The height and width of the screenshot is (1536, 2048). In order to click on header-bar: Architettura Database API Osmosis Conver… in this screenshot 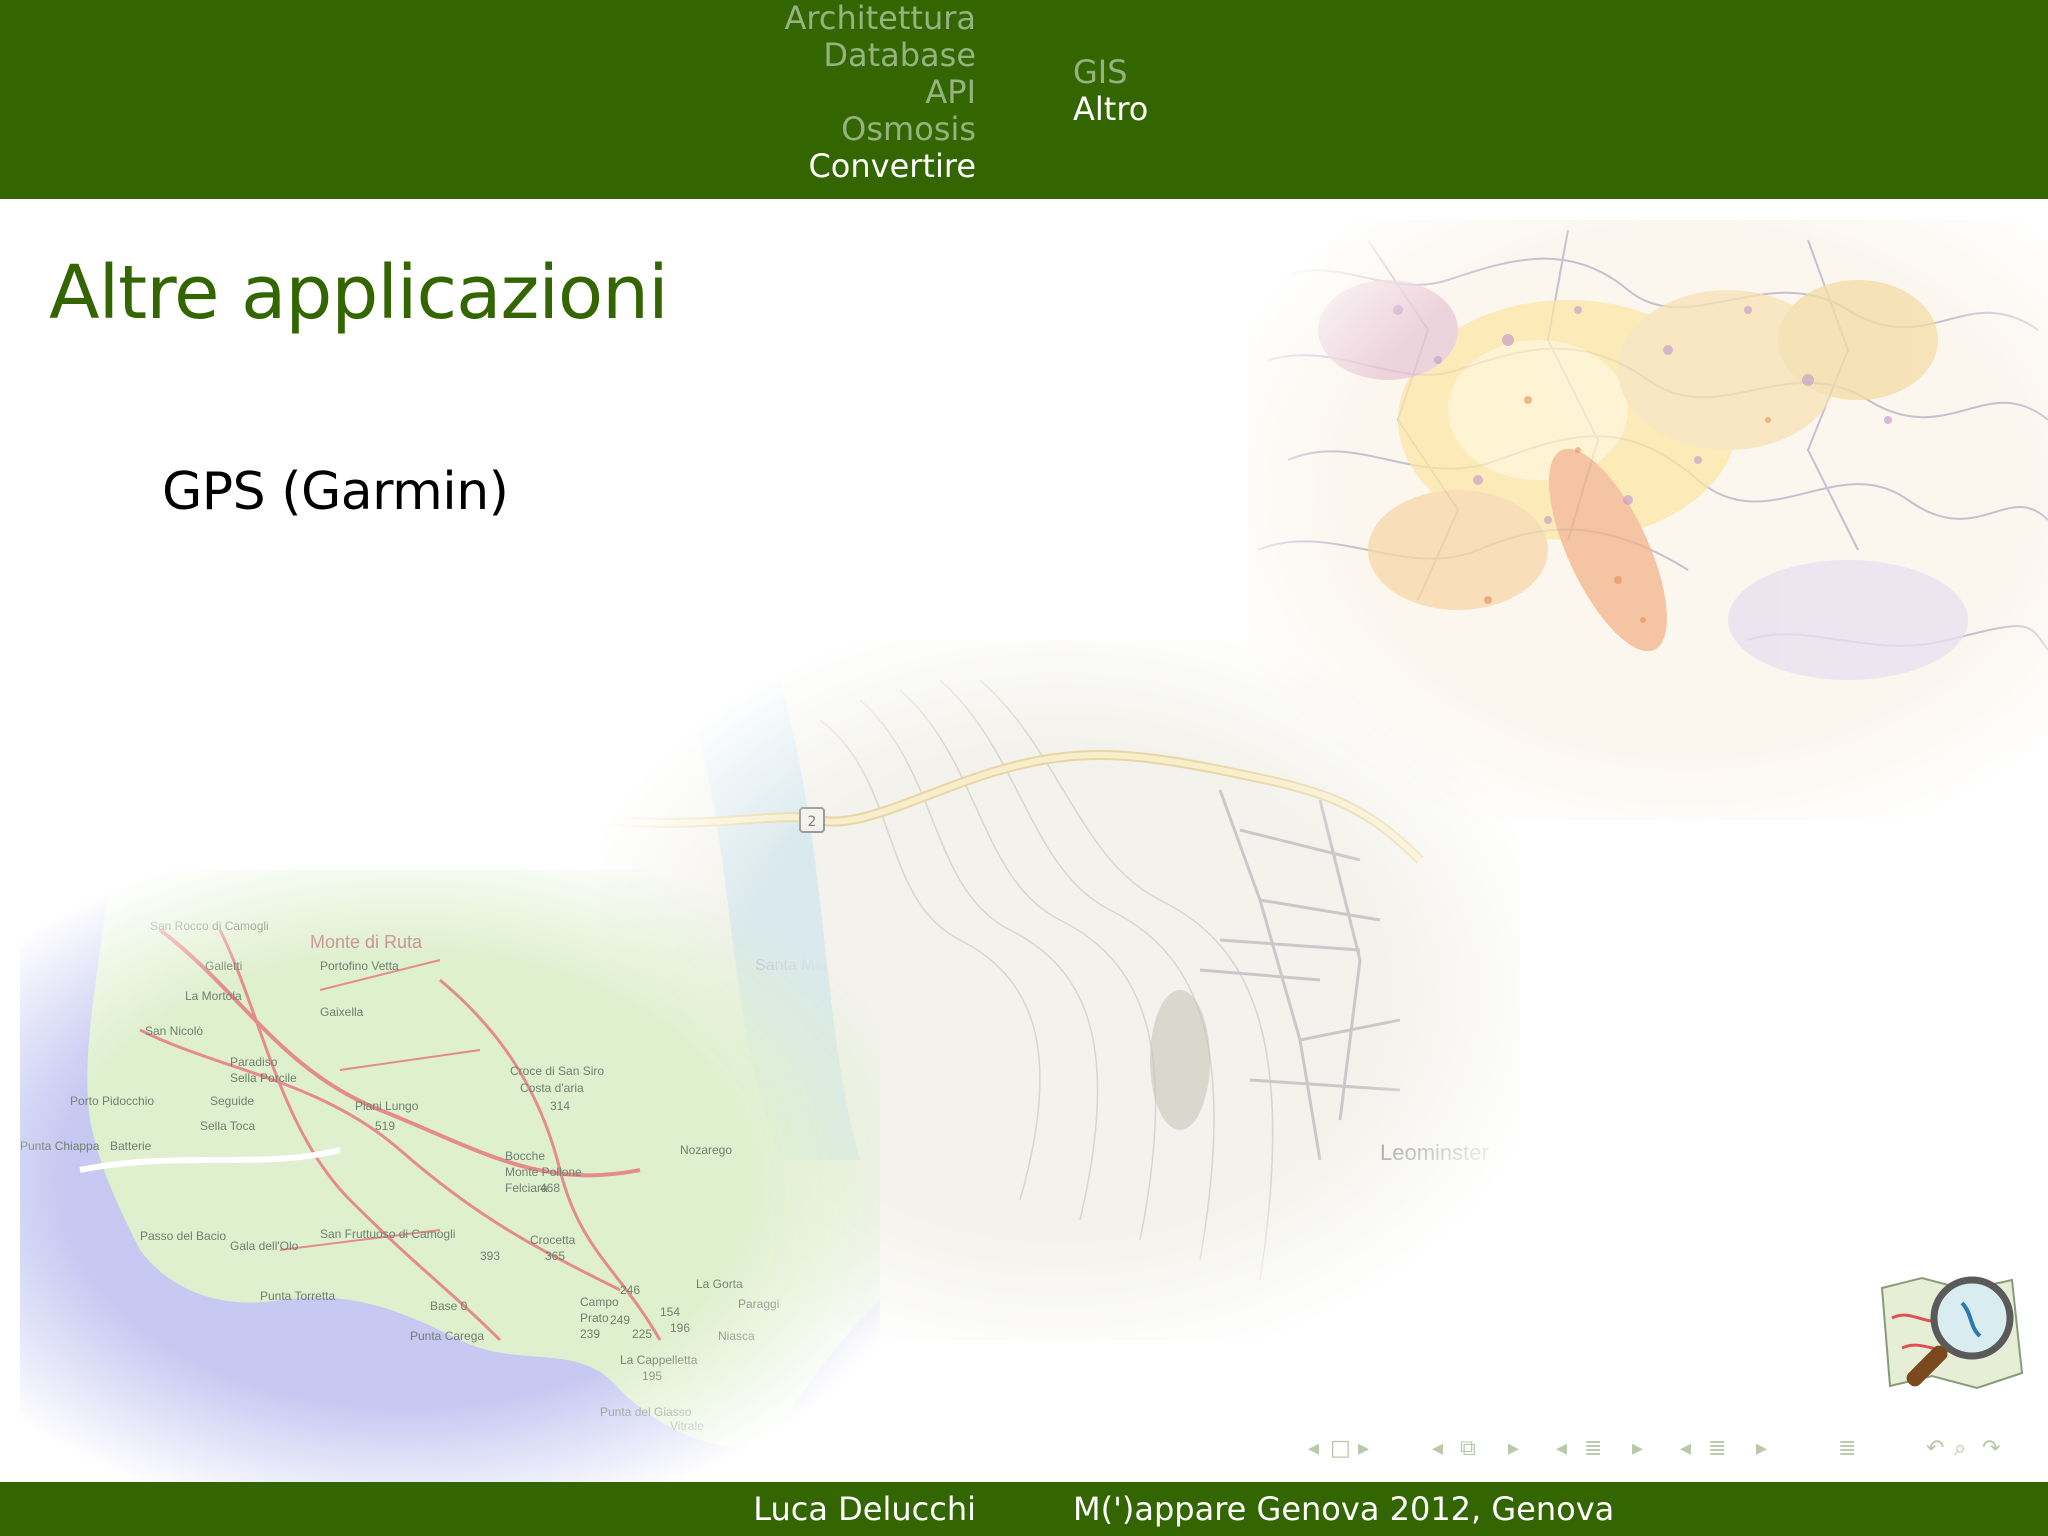, I will do `click(1024, 99)`.